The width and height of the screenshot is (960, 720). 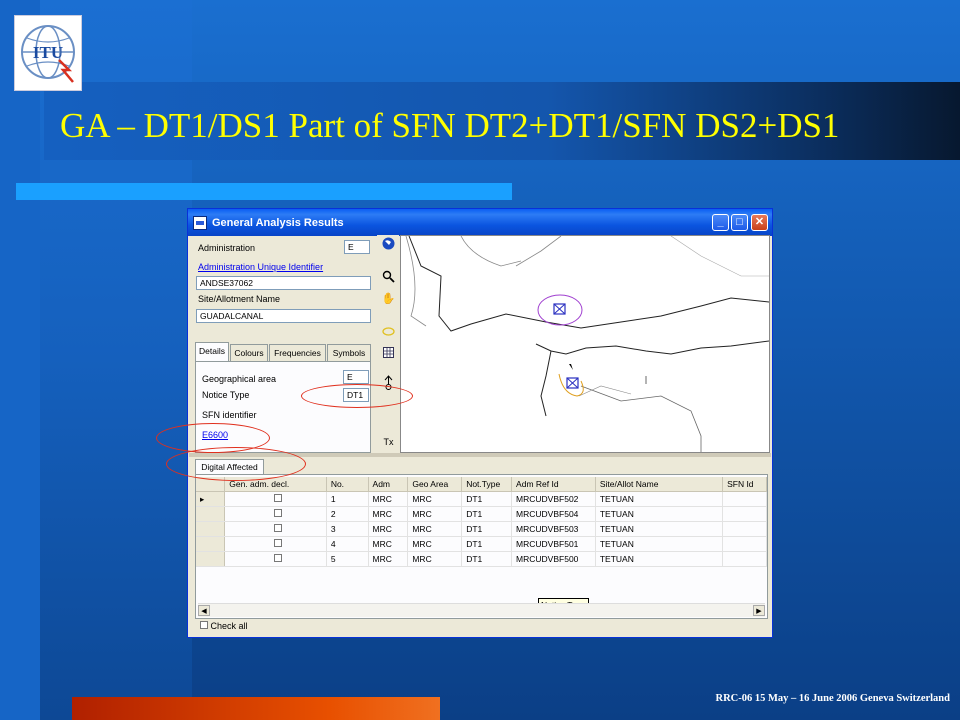 What do you see at coordinates (759, 222) in the screenshot?
I see `close-button: ✕` at bounding box center [759, 222].